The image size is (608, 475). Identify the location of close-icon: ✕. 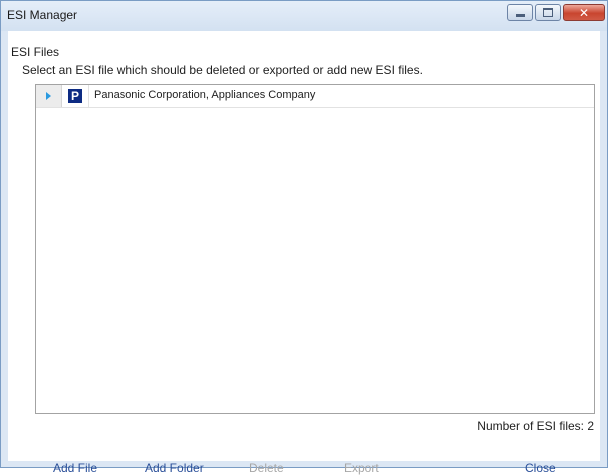
(584, 12).